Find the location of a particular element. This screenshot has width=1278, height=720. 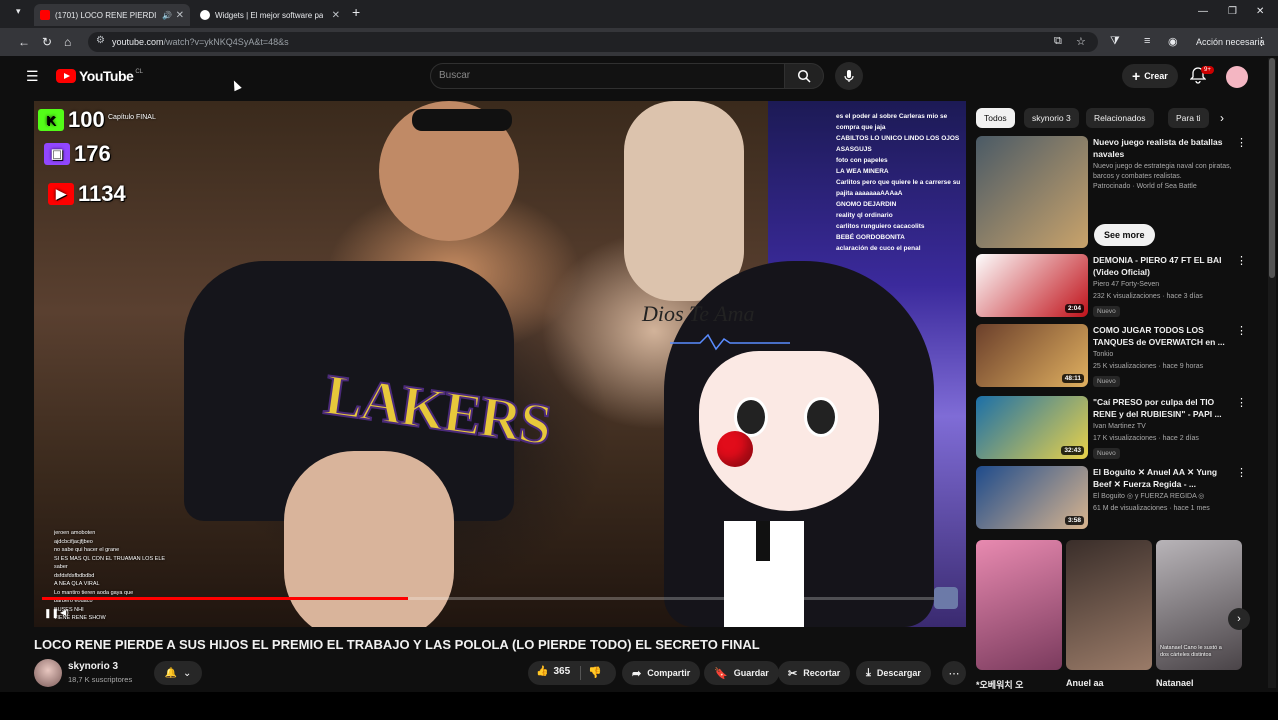

overlay-chat-line: dsfdsfdsfbdbdbd is located at coordinates (74, 575).